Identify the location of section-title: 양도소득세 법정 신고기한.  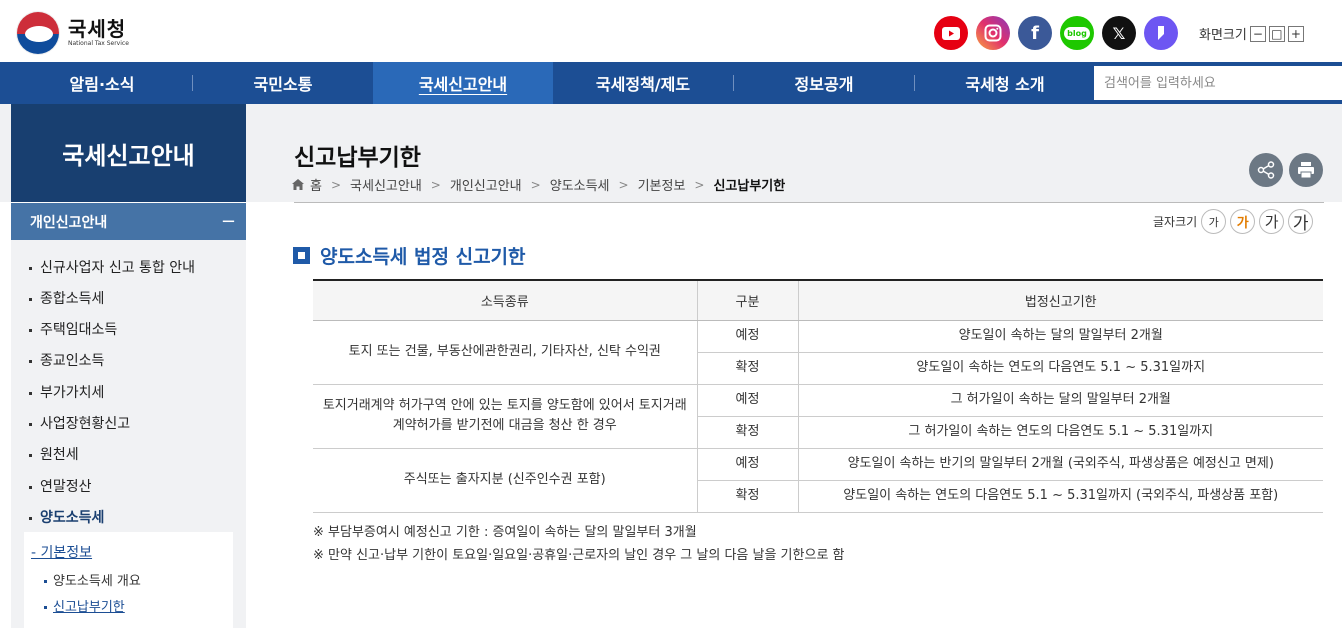
(409, 255).